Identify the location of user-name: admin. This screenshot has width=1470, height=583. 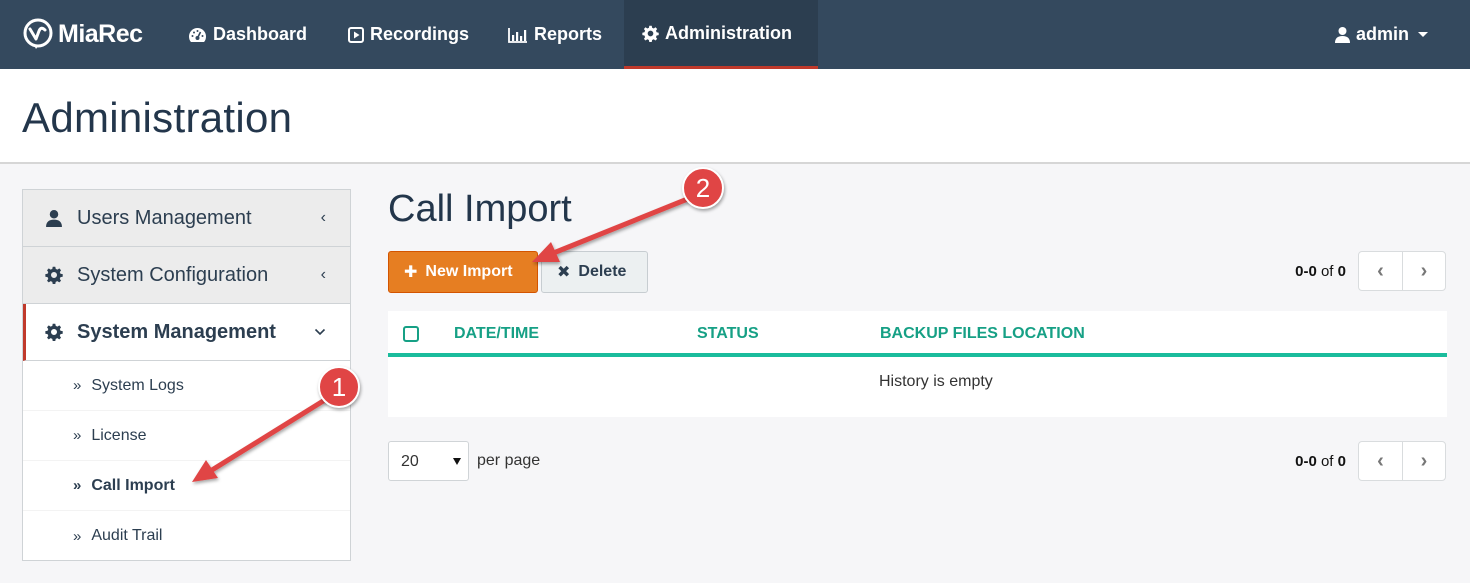
(1382, 34).